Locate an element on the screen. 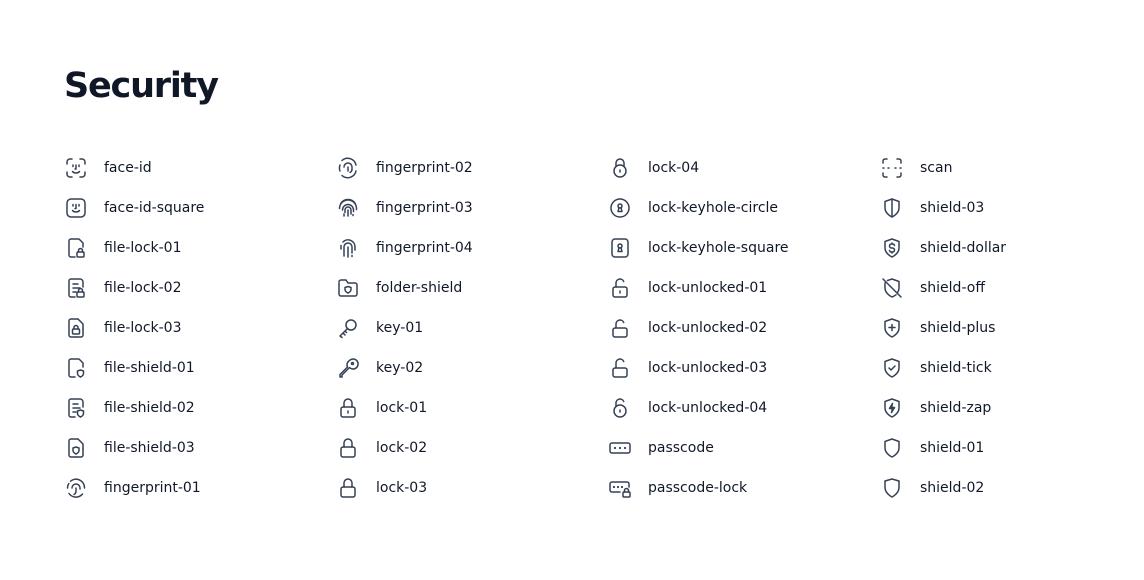  icon-item-lock-keyhole-square: lock-keyhole-square is located at coordinates (744, 248).